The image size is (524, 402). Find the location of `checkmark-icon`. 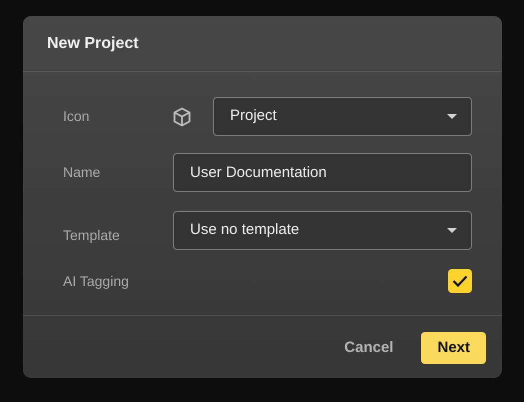

checkmark-icon is located at coordinates (460, 281).